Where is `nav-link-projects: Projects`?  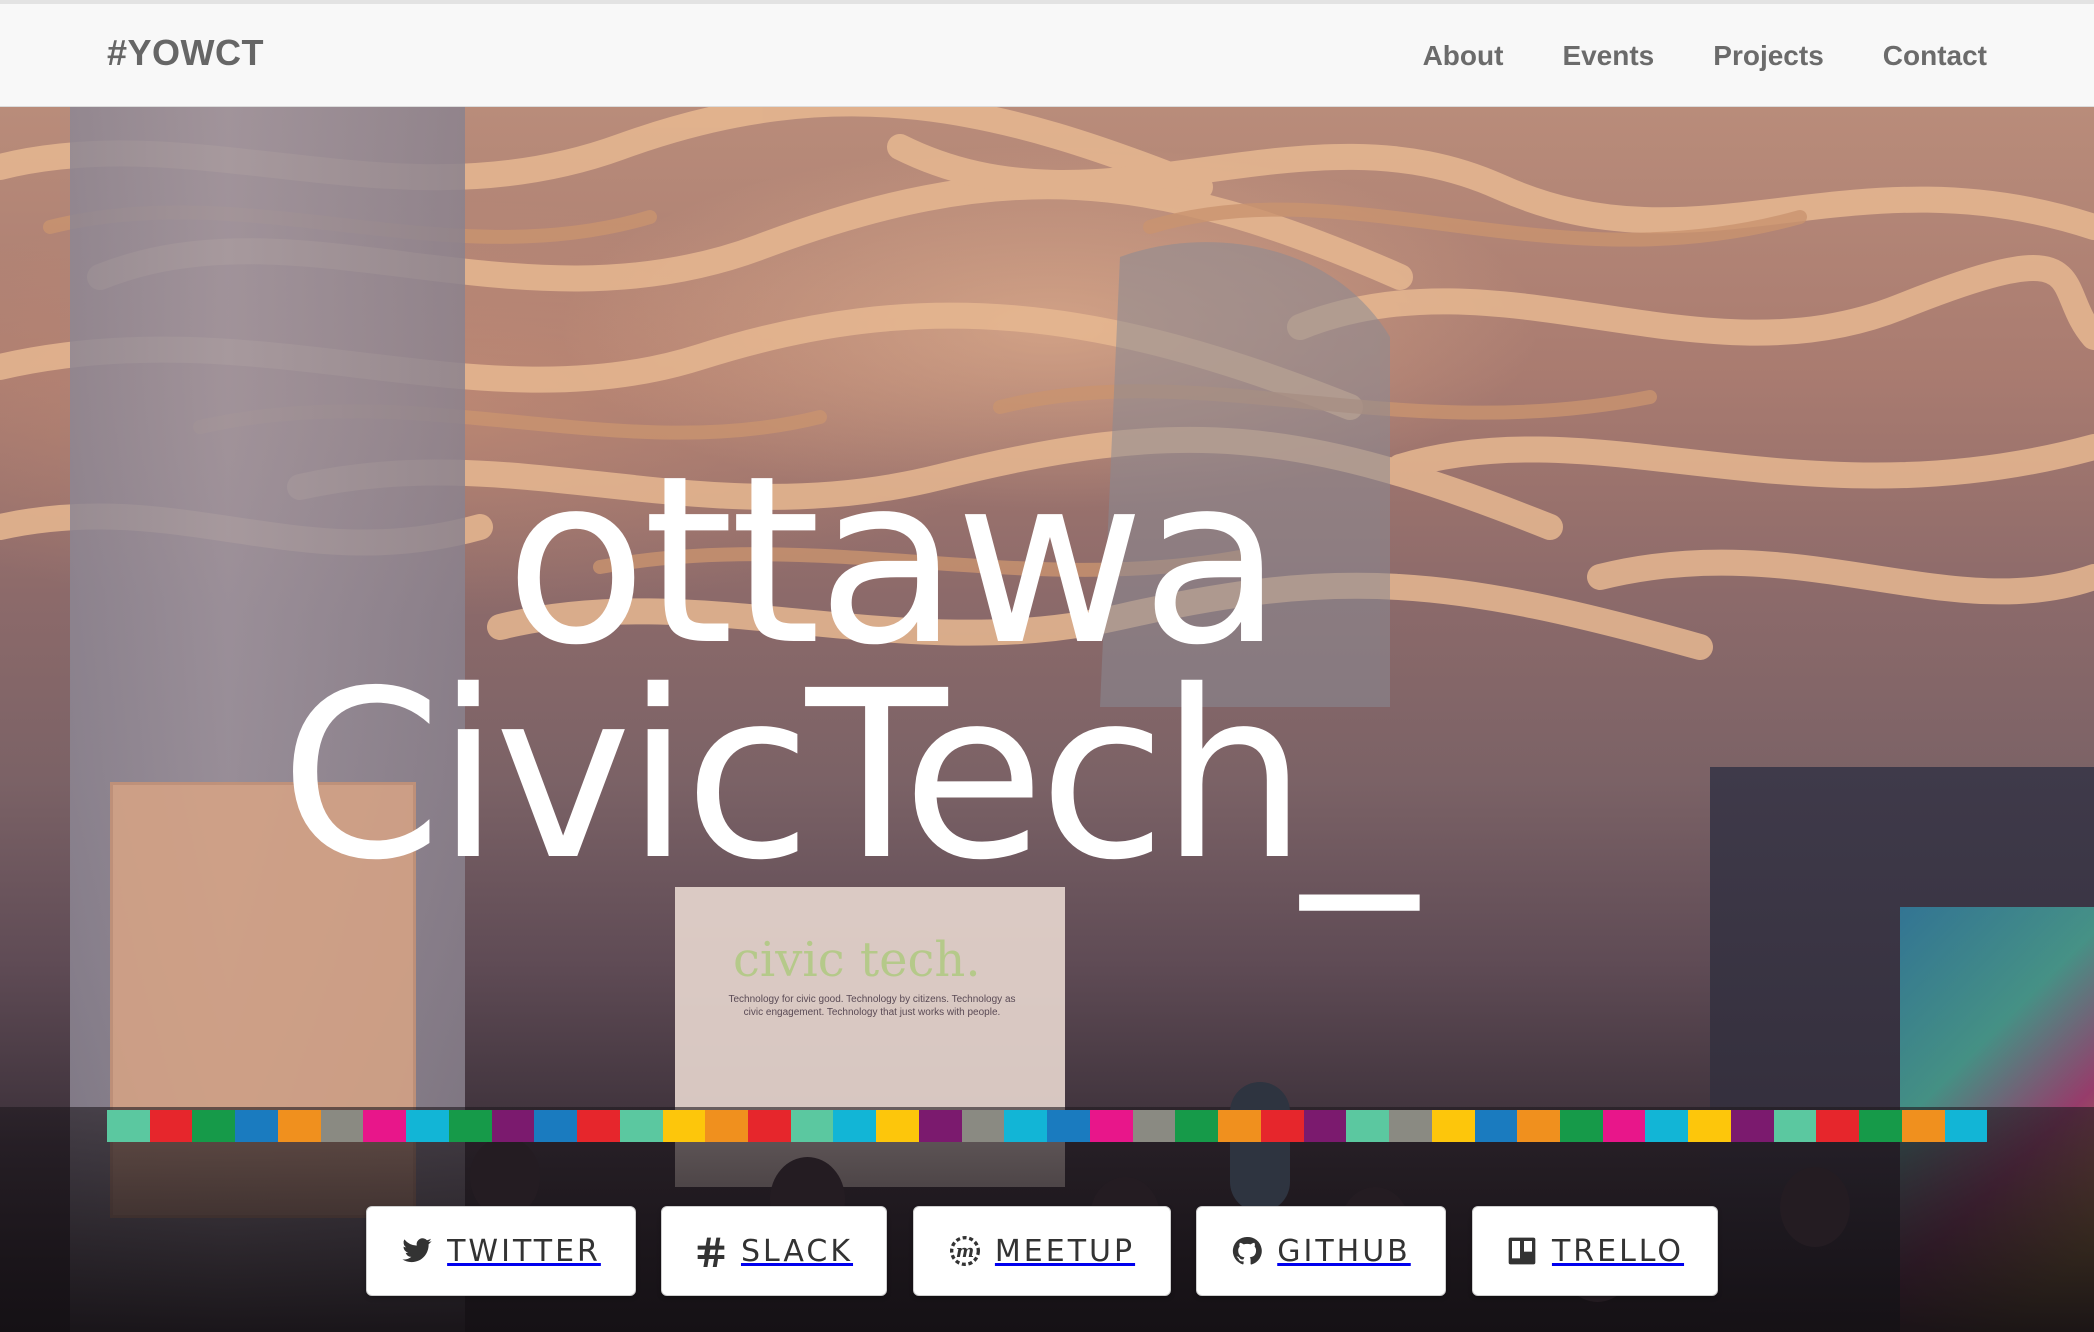
nav-link-projects: Projects is located at coordinates (1768, 56).